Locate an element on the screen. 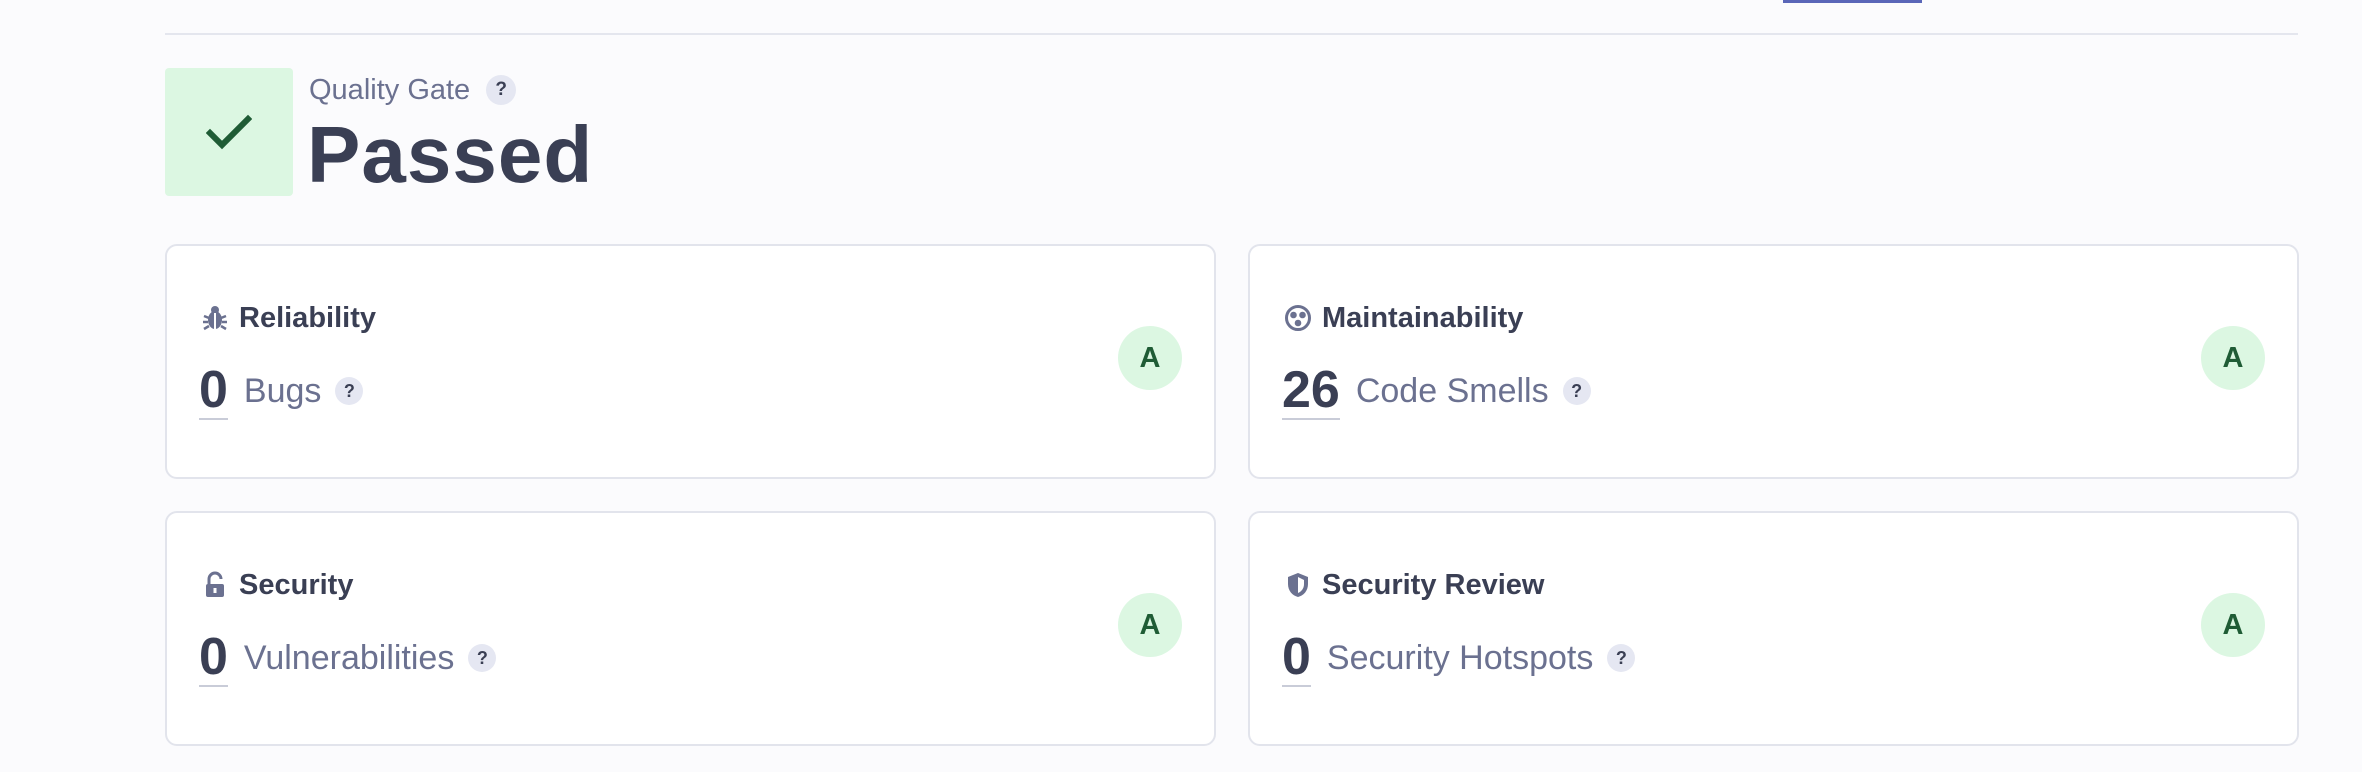  quality-gate-label: Quality Gate is located at coordinates (390, 89).